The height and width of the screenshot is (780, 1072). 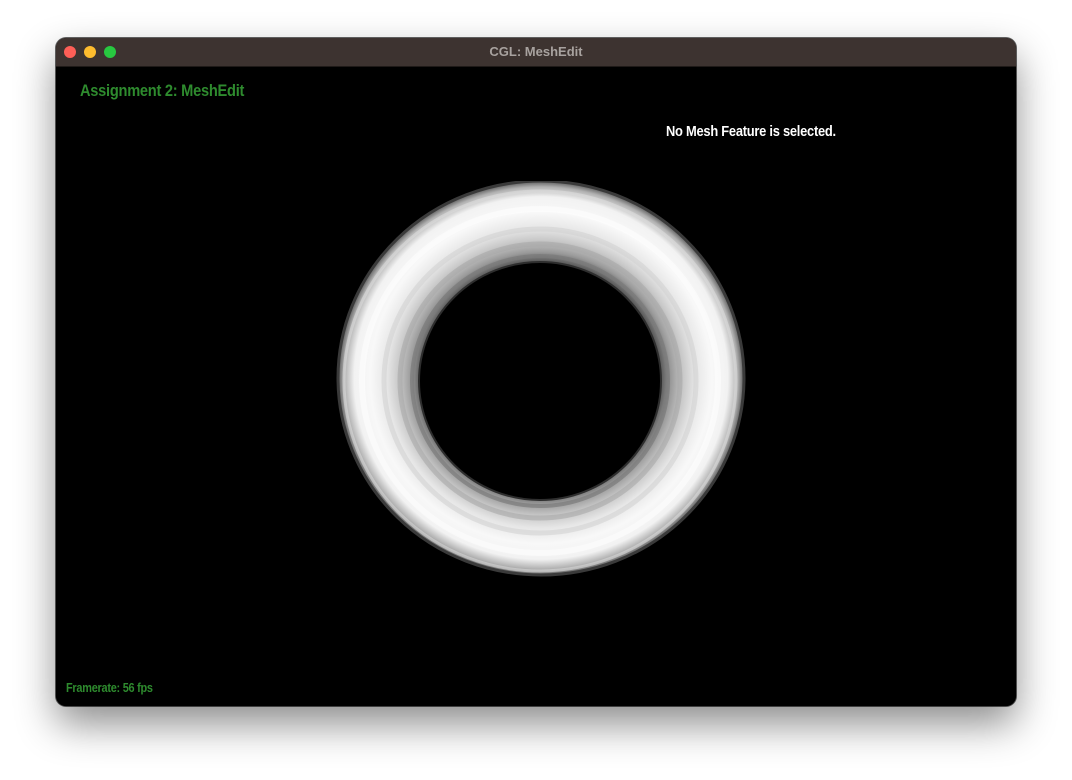 I want to click on window-title: CGL: MeshEdit, so click(x=536, y=51).